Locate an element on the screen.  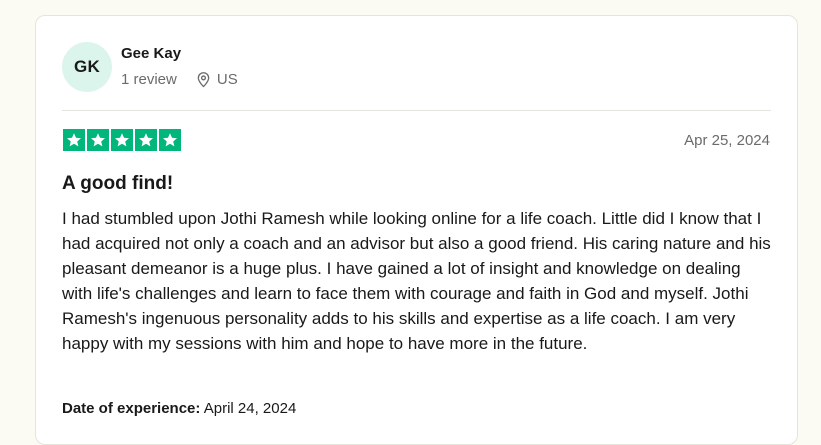
experience-date: April 24, 2024 is located at coordinates (250, 408).